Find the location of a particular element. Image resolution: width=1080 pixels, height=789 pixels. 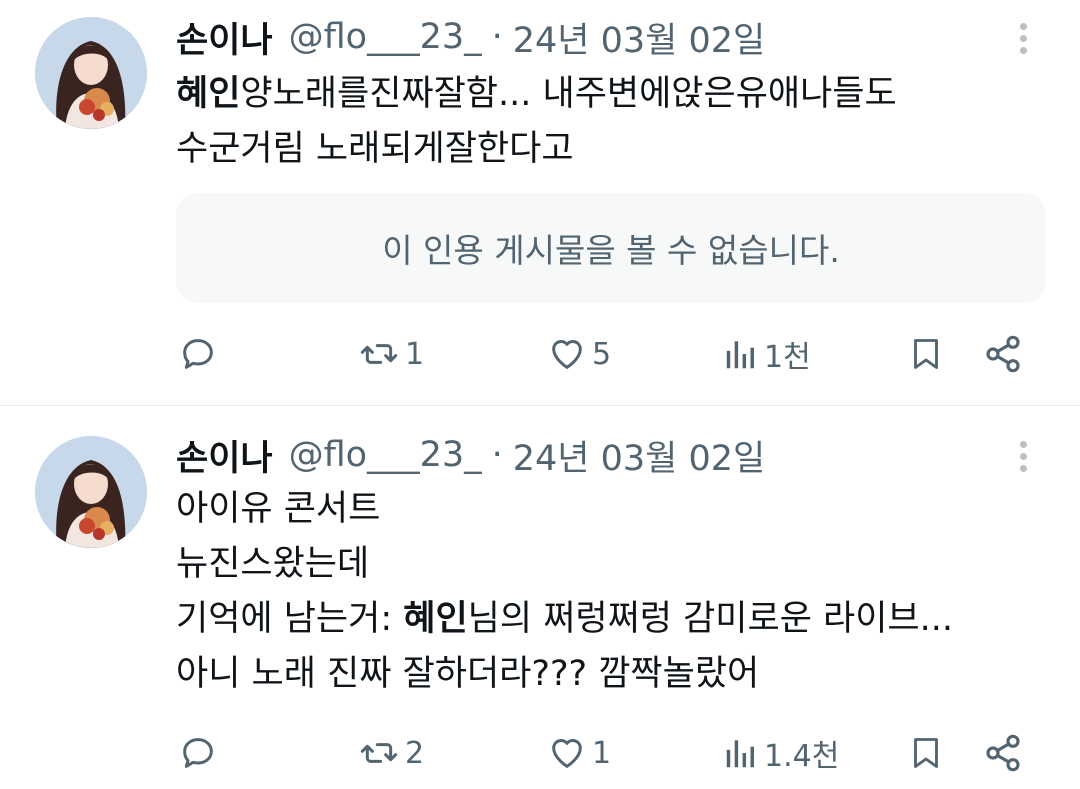

tweet-line-text: 양노래를진짜잘함... 내주변에앉은유애나들도 is located at coordinates (568, 94).